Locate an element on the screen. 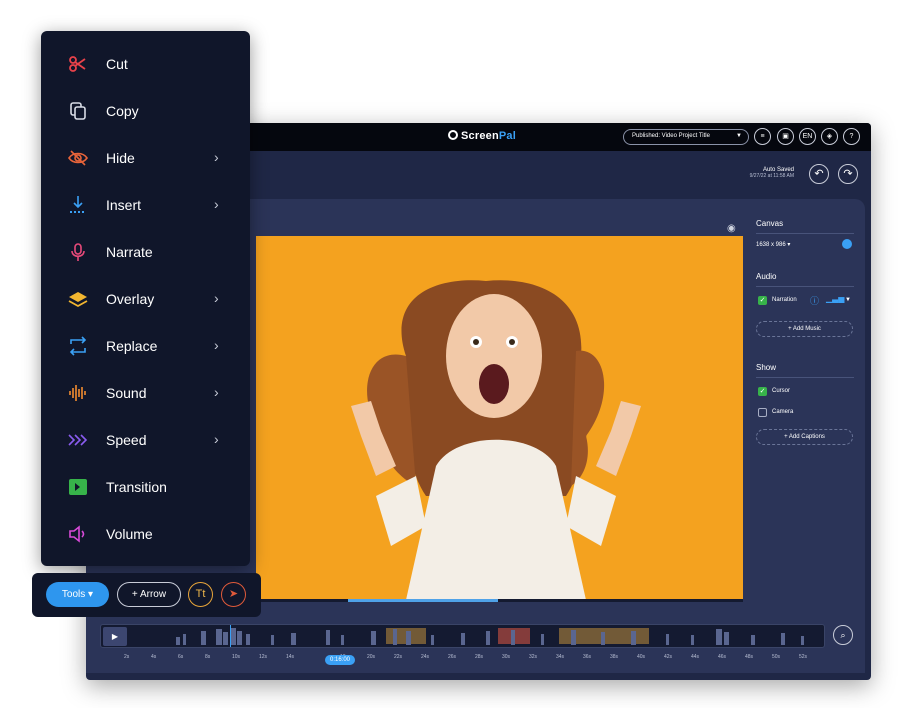 The image size is (900, 708). help-label: ? is located at coordinates (851, 136).